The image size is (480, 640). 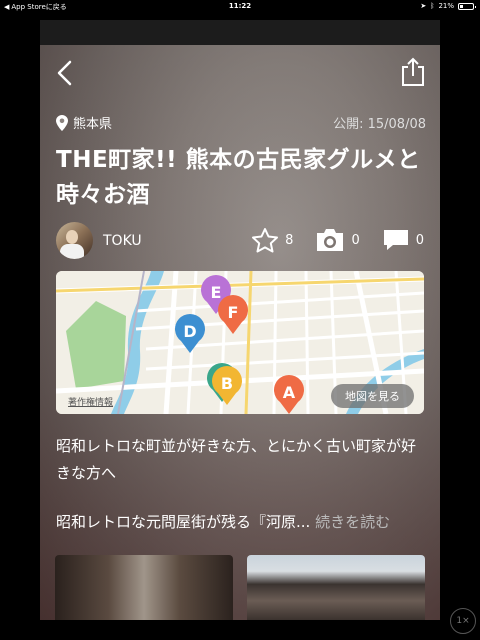 I want to click on publish-date: 公開: 15/08/08, so click(x=379, y=124).